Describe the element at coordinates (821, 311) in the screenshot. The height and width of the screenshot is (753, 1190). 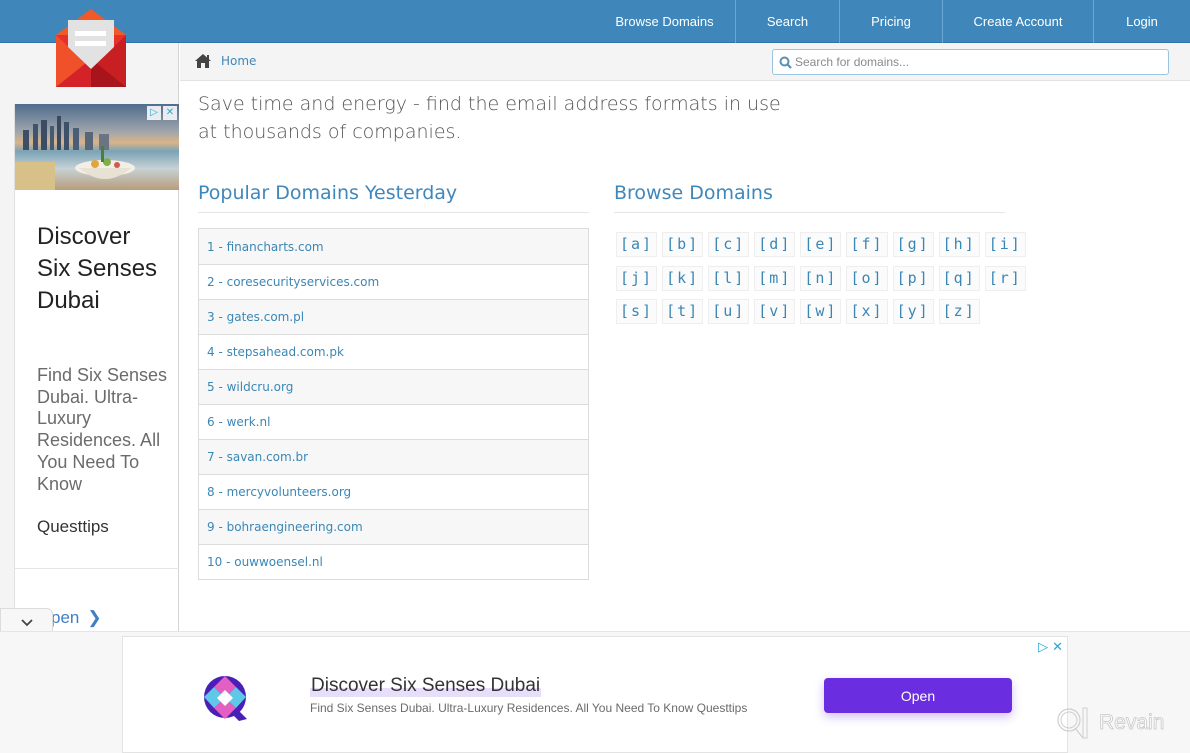
I see `letter-link-w: [w]` at that location.